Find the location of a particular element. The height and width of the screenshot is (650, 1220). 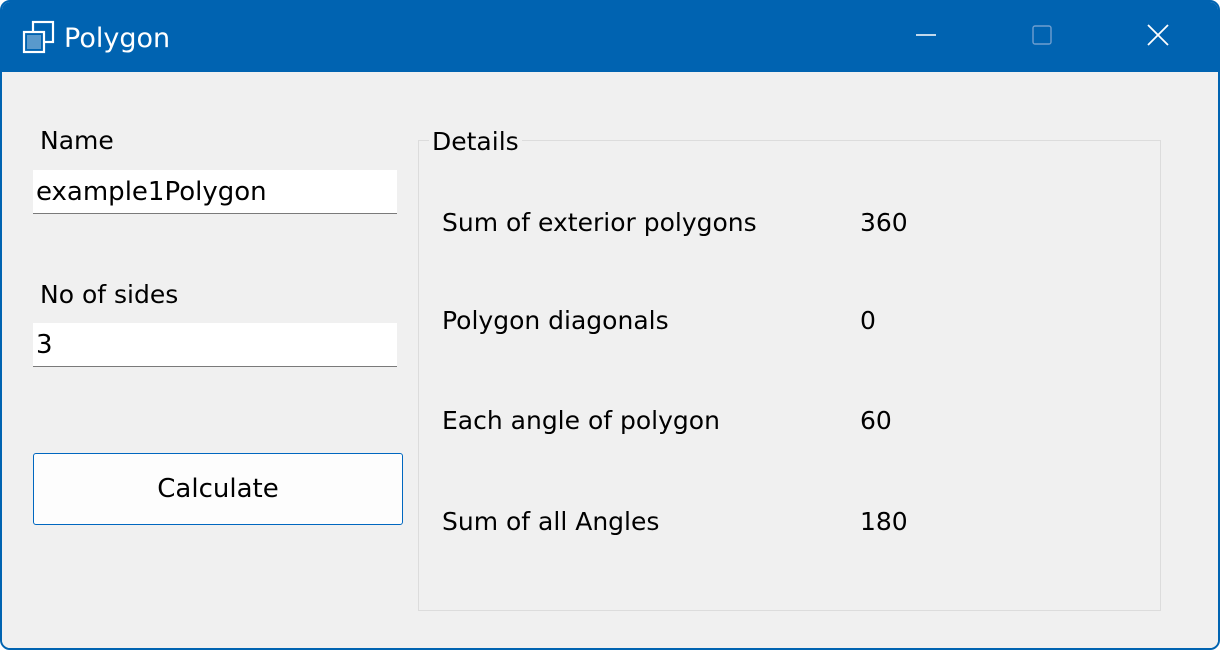

close-icon is located at coordinates (1158, 37).